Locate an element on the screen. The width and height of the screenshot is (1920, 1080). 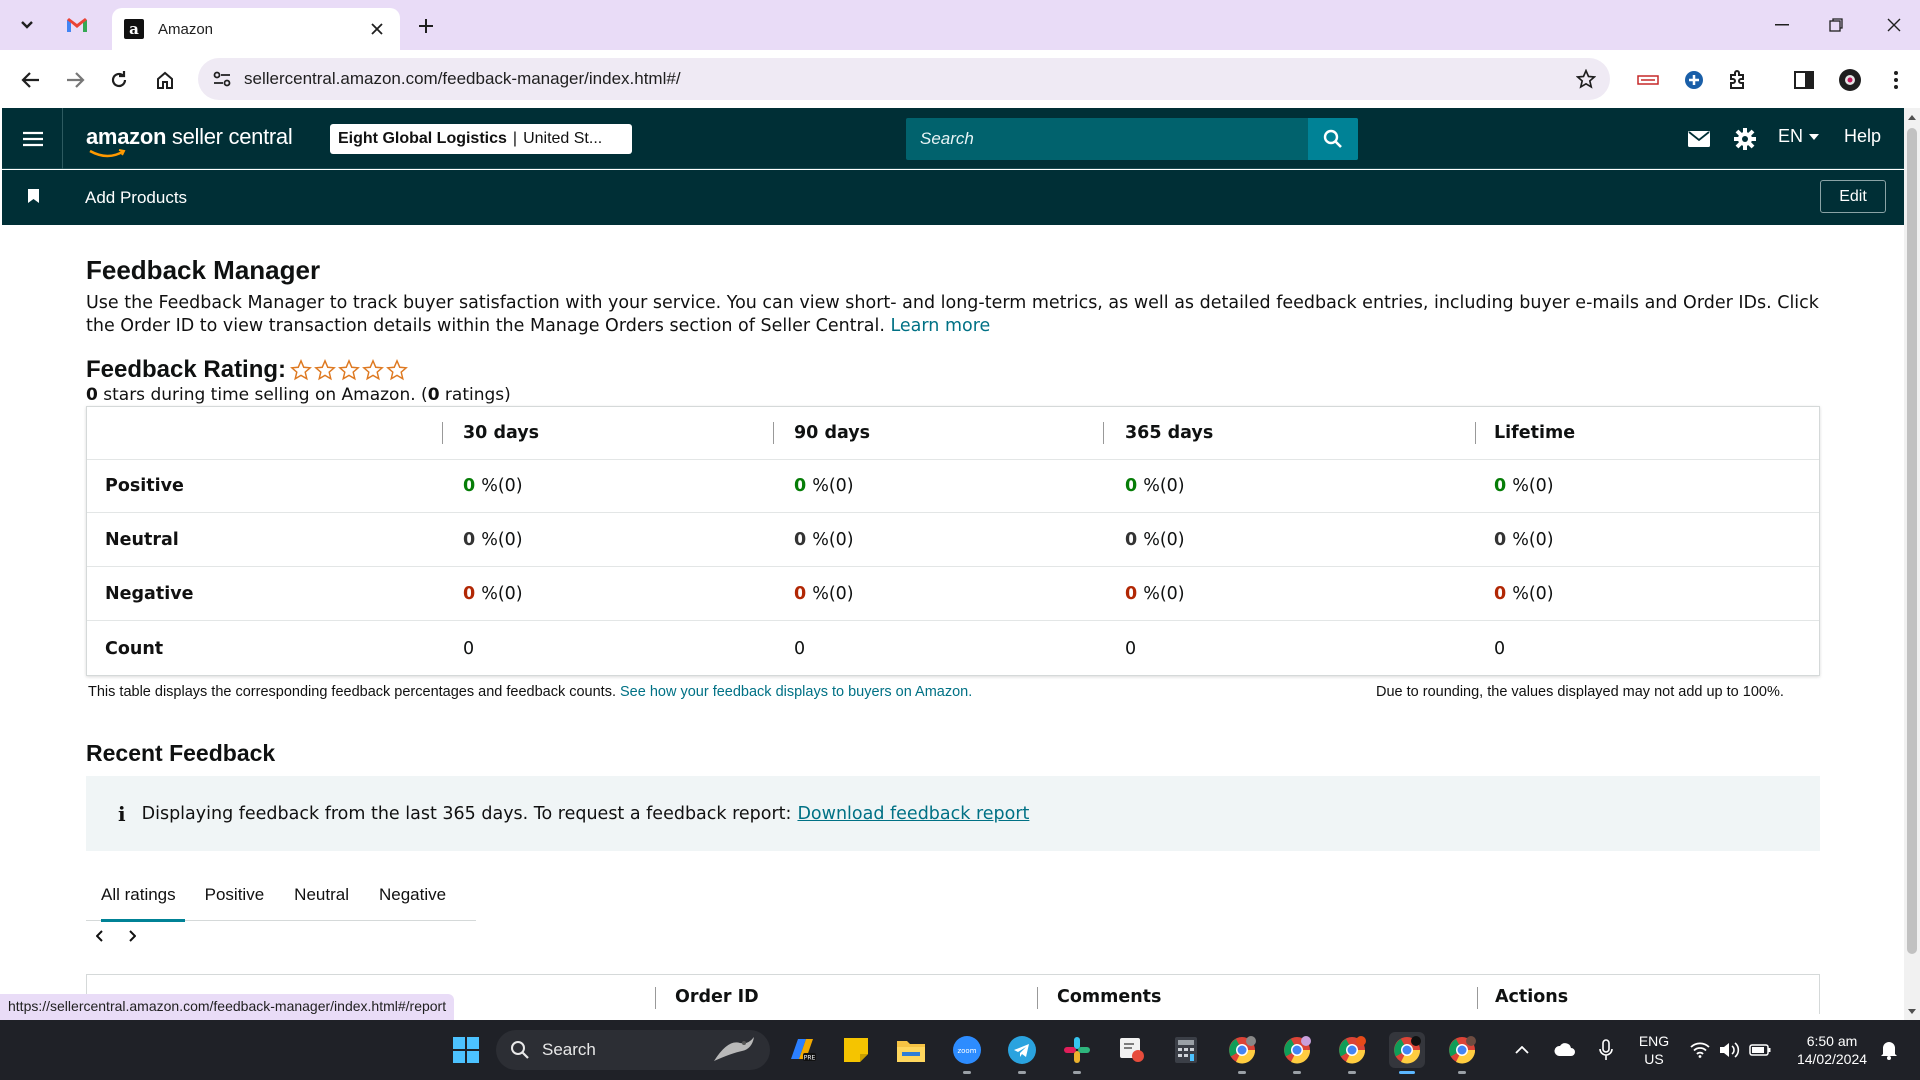
minimize-button is located at coordinates (1782, 25).